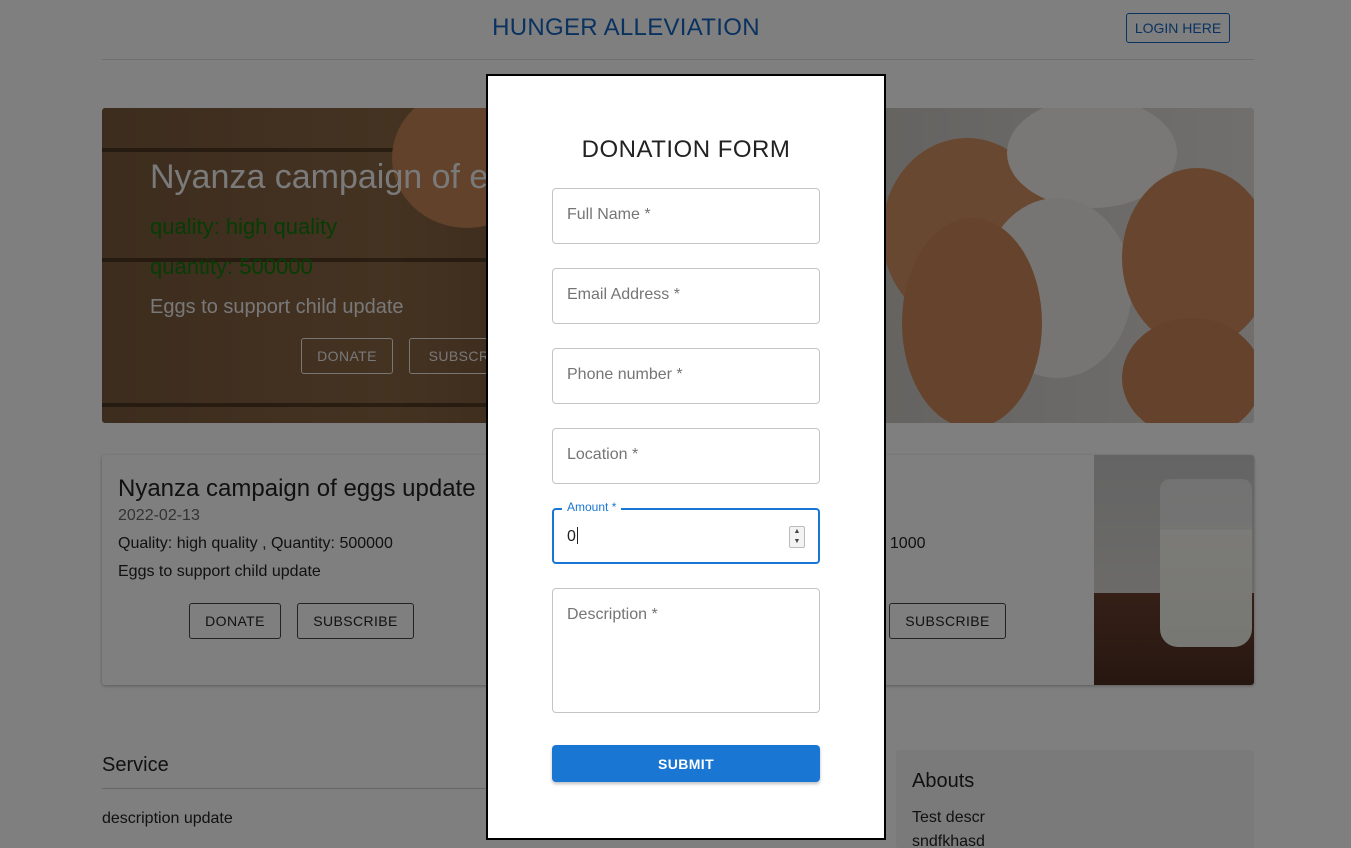  What do you see at coordinates (686, 376) in the screenshot?
I see `phone-field: Phone number *` at bounding box center [686, 376].